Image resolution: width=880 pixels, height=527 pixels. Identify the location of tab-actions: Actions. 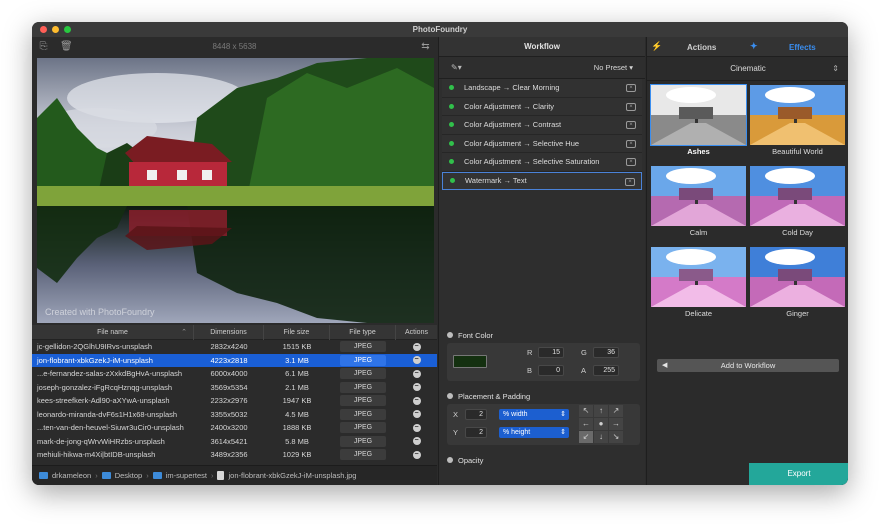
(701, 47).